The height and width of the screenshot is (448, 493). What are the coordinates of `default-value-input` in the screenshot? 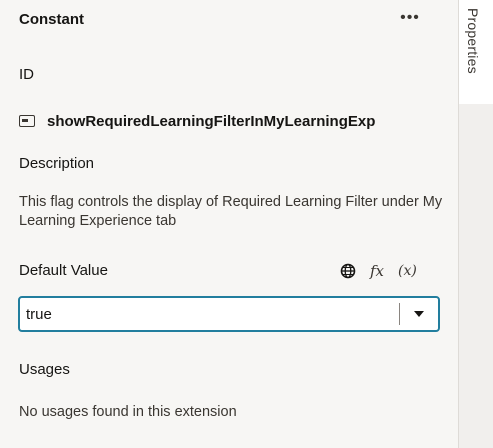 It's located at (209, 314).